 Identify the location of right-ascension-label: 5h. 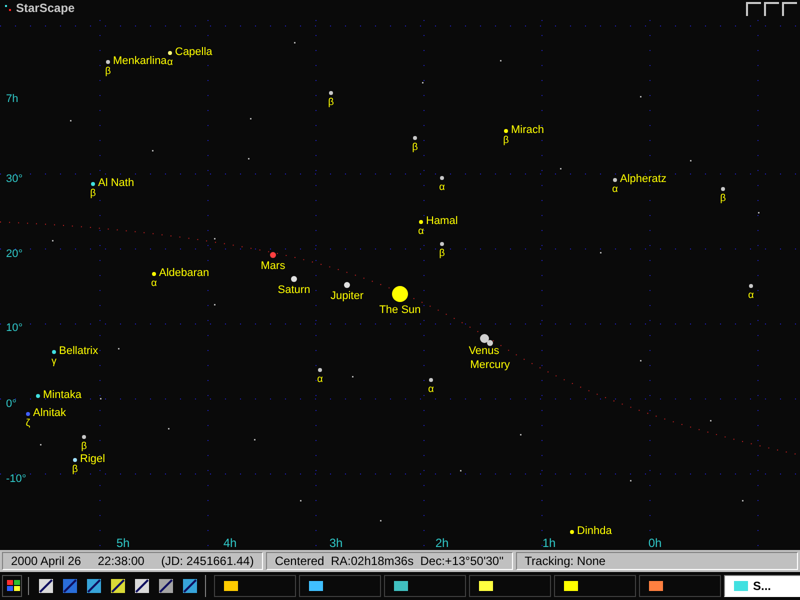
(123, 543).